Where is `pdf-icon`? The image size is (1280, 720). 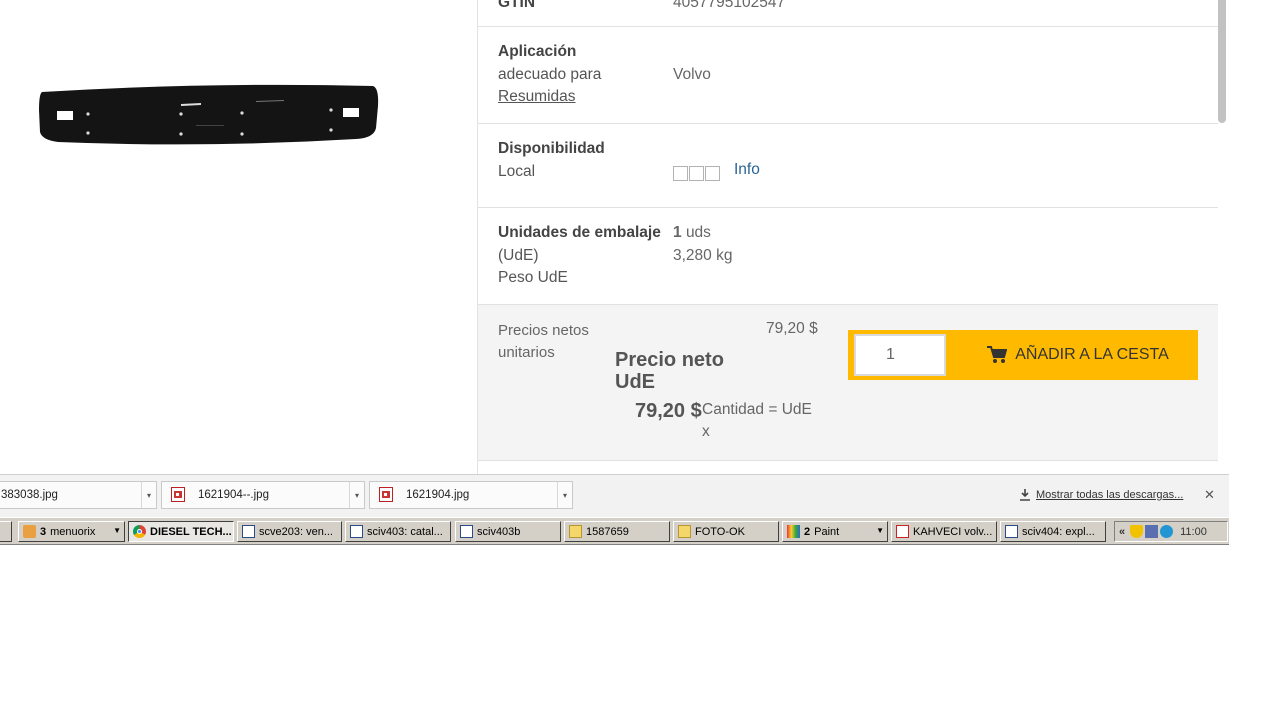
pdf-icon is located at coordinates (902, 531).